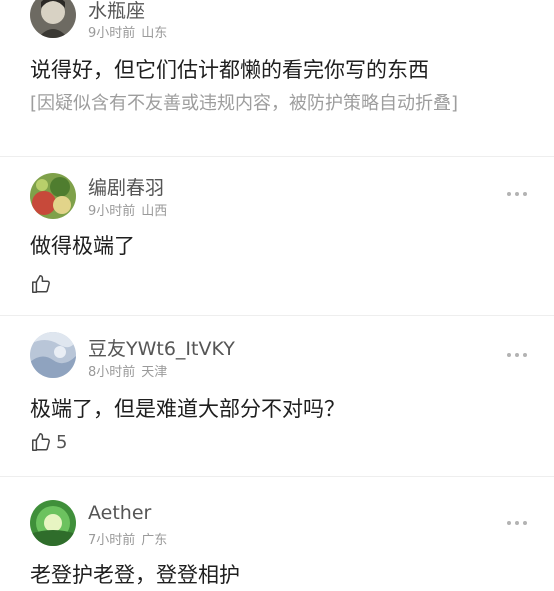 The image size is (554, 591). I want to click on comment-meta: 9小时前 山西, so click(127, 209).